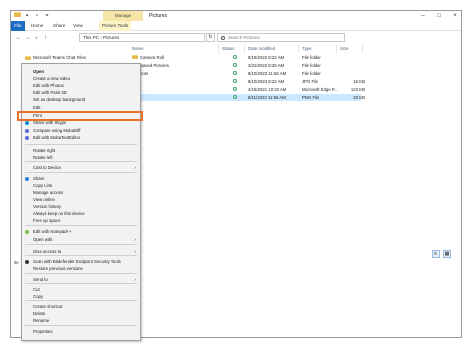  I want to click on menu-item-label: Cut, so click(36, 289).